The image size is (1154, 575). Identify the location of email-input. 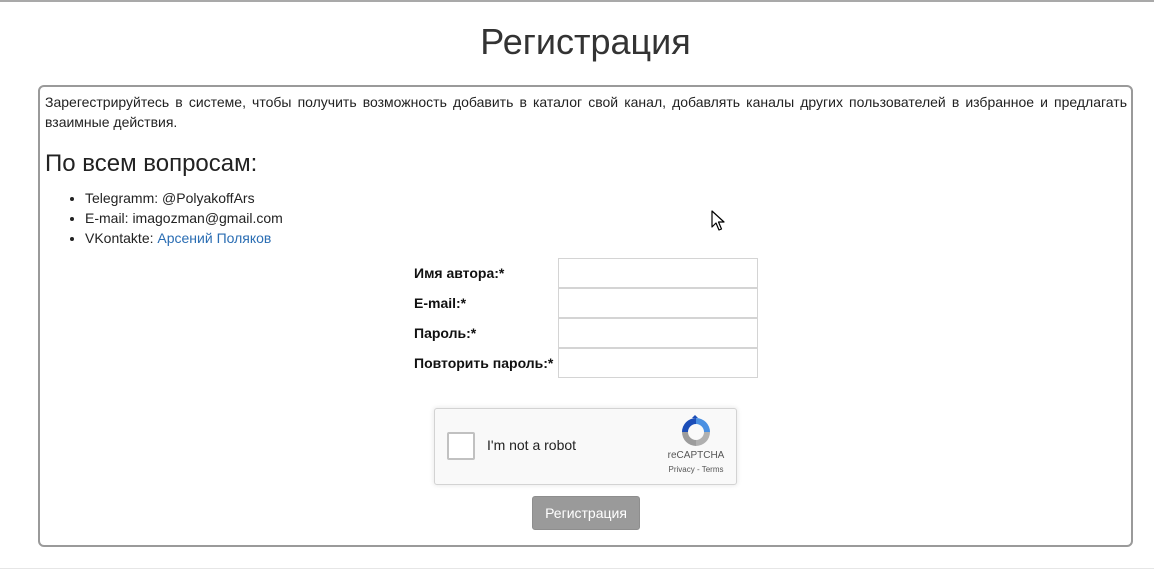
(658, 303).